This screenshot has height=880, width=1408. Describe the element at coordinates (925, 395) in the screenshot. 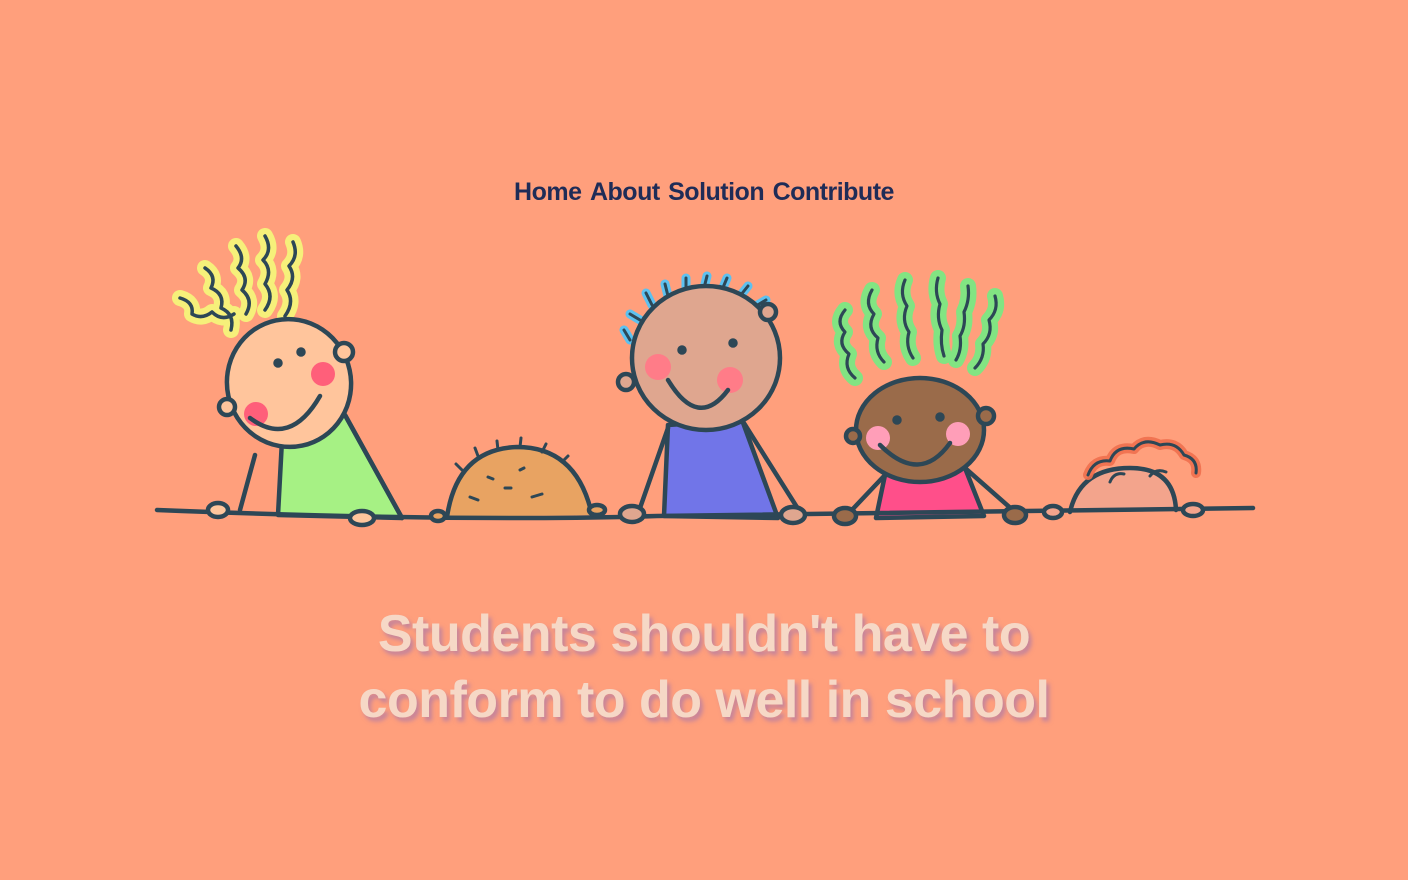

I see `child-green-hair` at that location.